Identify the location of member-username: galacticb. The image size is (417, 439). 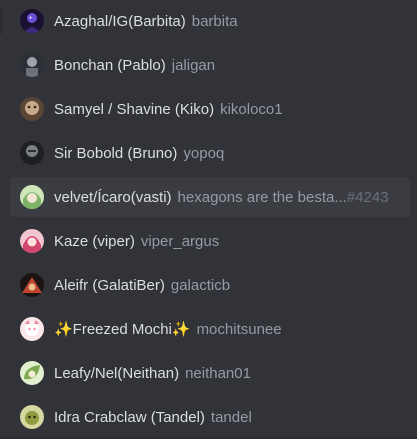
(200, 285).